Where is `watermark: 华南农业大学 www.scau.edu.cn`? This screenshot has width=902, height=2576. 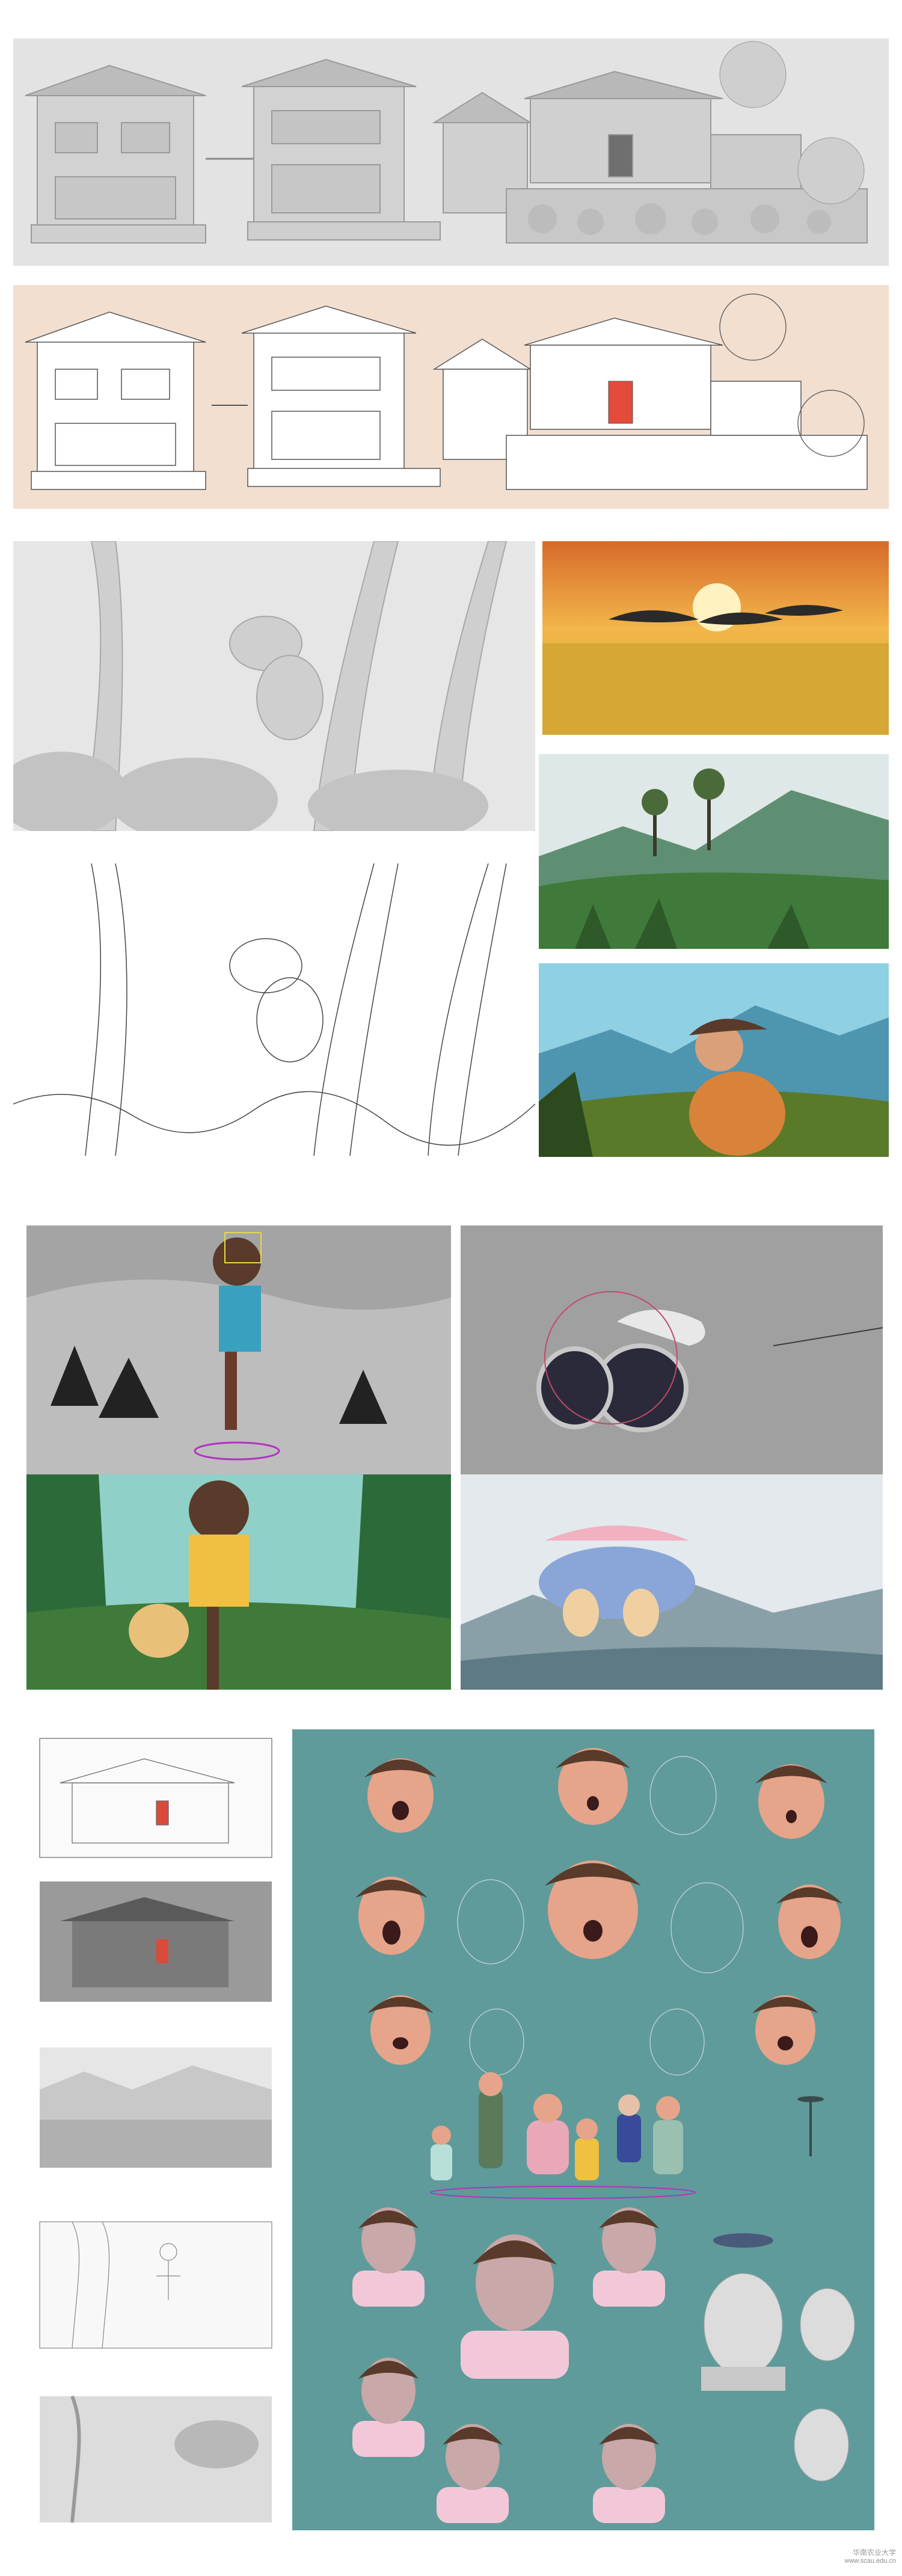
watermark: 华南农业大学 www.scau.edu.cn is located at coordinates (845, 2560).